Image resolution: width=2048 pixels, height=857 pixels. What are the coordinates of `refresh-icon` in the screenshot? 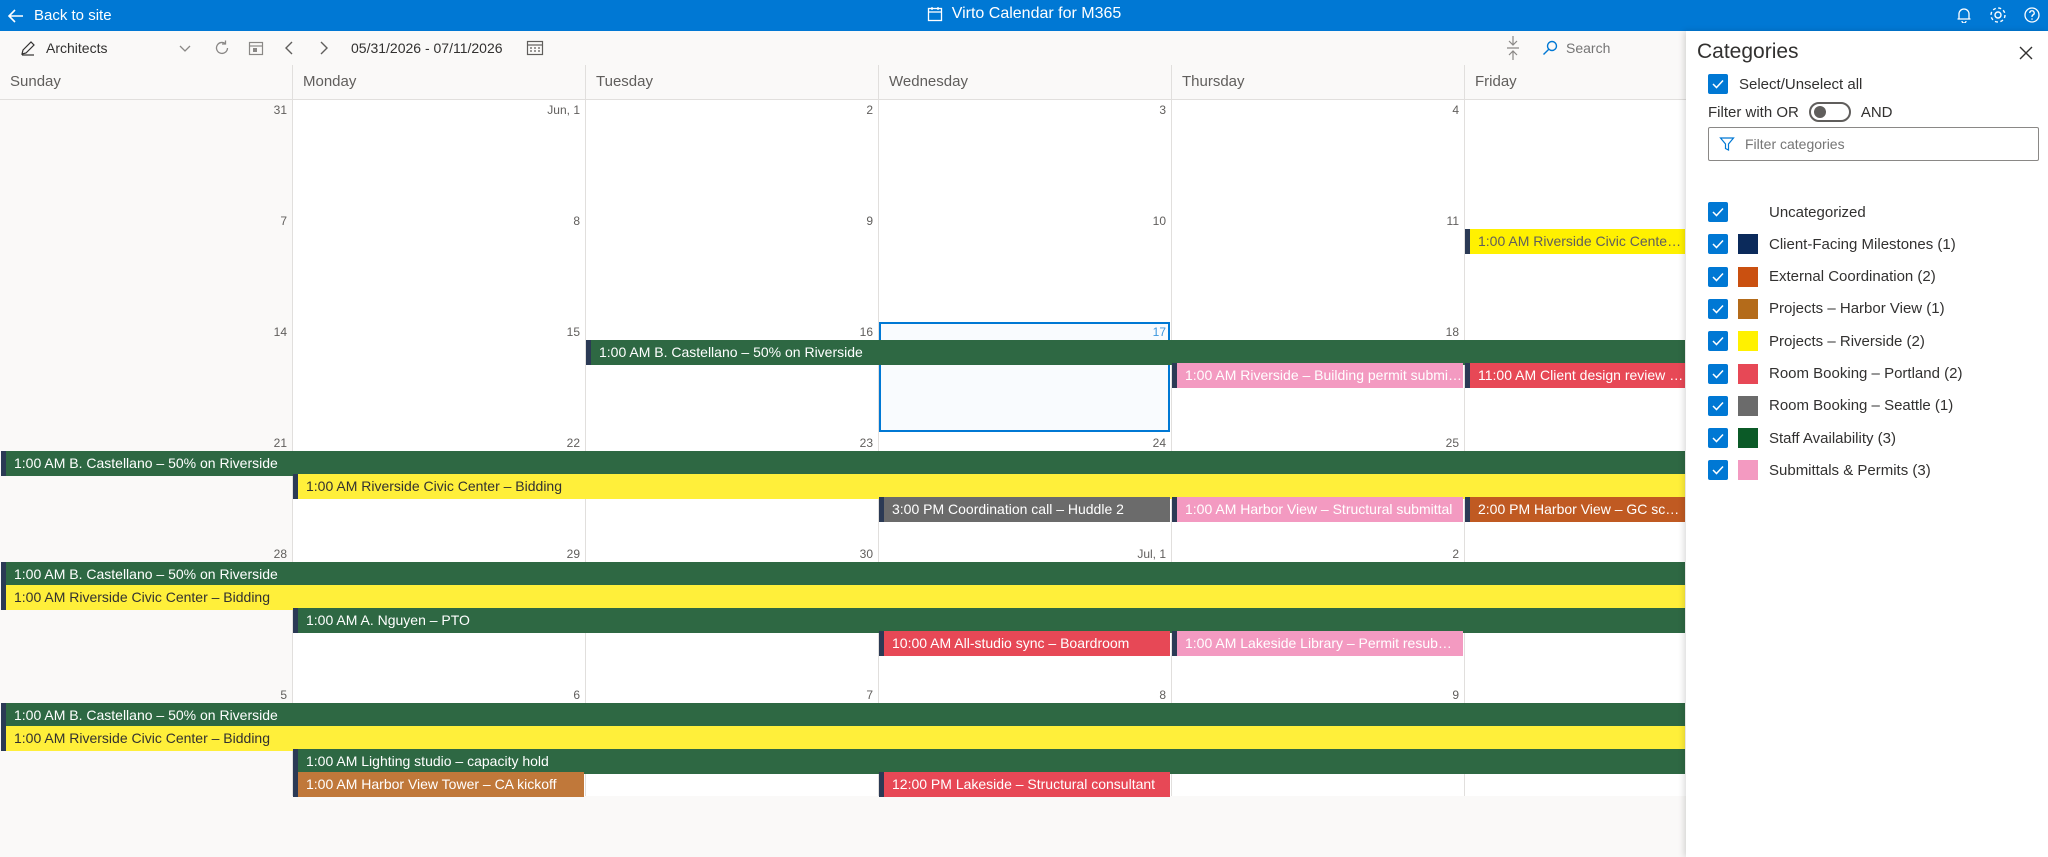 It's located at (222, 48).